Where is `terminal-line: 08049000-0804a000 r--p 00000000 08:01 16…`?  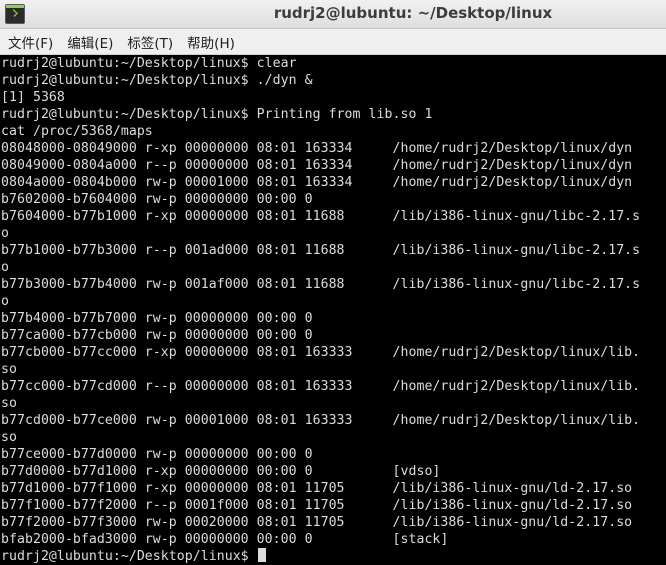 terminal-line: 08049000-0804a000 r--p 00000000 08:01 16… is located at coordinates (317, 165).